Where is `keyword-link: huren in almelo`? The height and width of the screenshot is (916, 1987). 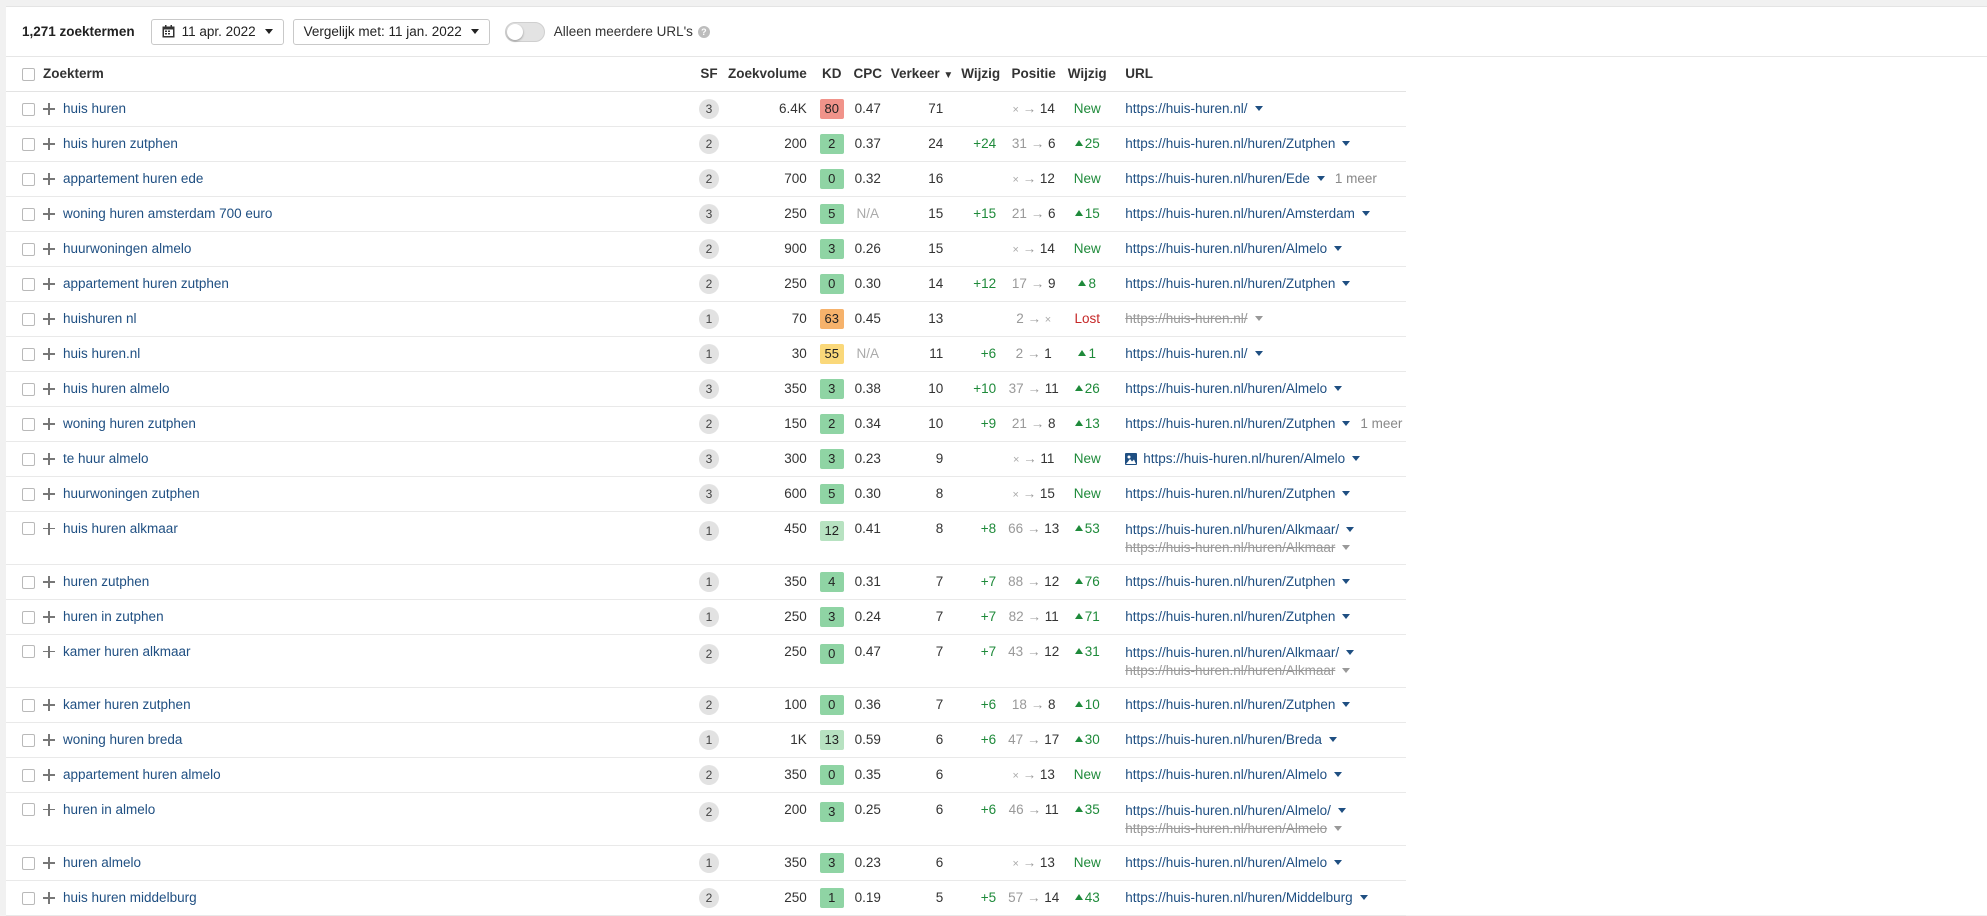
keyword-link: huren in almelo is located at coordinates (109, 809).